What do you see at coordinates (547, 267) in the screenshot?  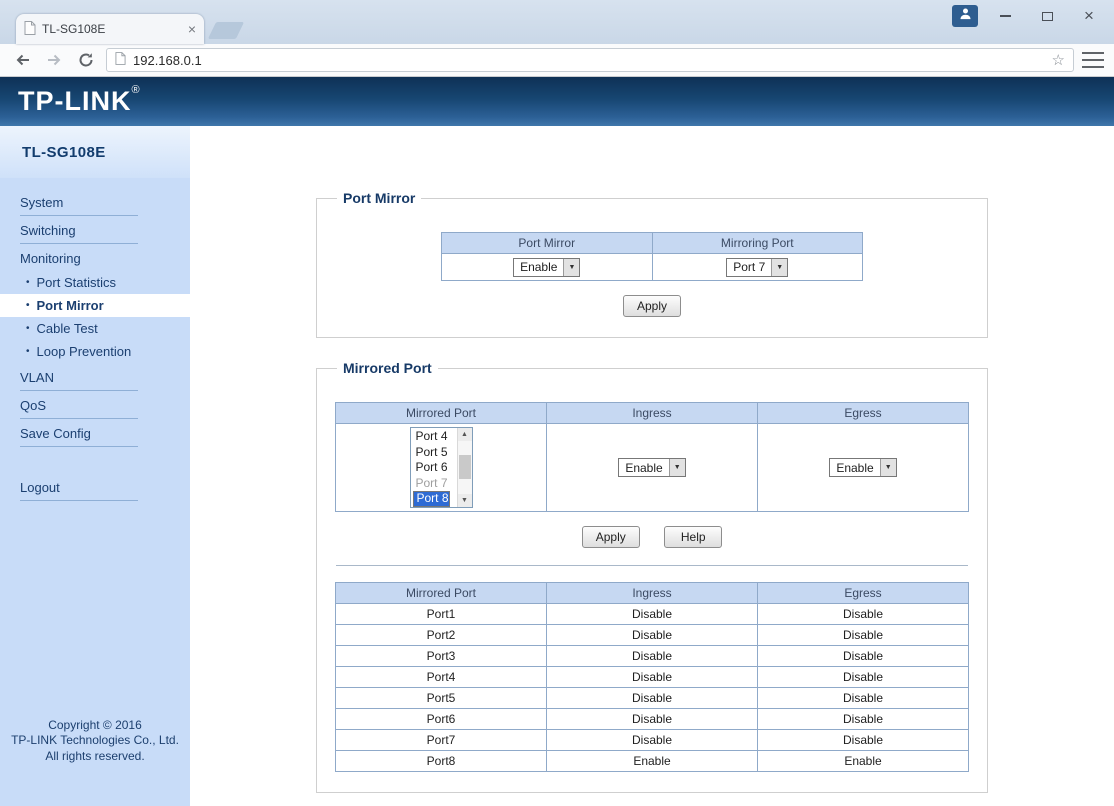 I see `port-mirror-select: Enable ▼` at bounding box center [547, 267].